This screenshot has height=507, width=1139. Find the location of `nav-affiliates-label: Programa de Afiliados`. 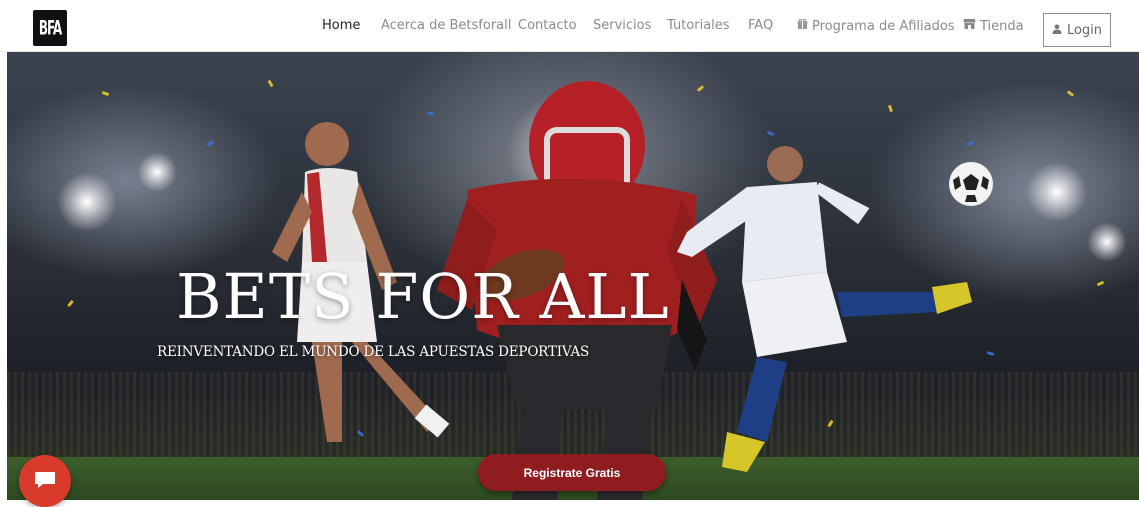

nav-affiliates-label: Programa de Afiliados is located at coordinates (883, 26).